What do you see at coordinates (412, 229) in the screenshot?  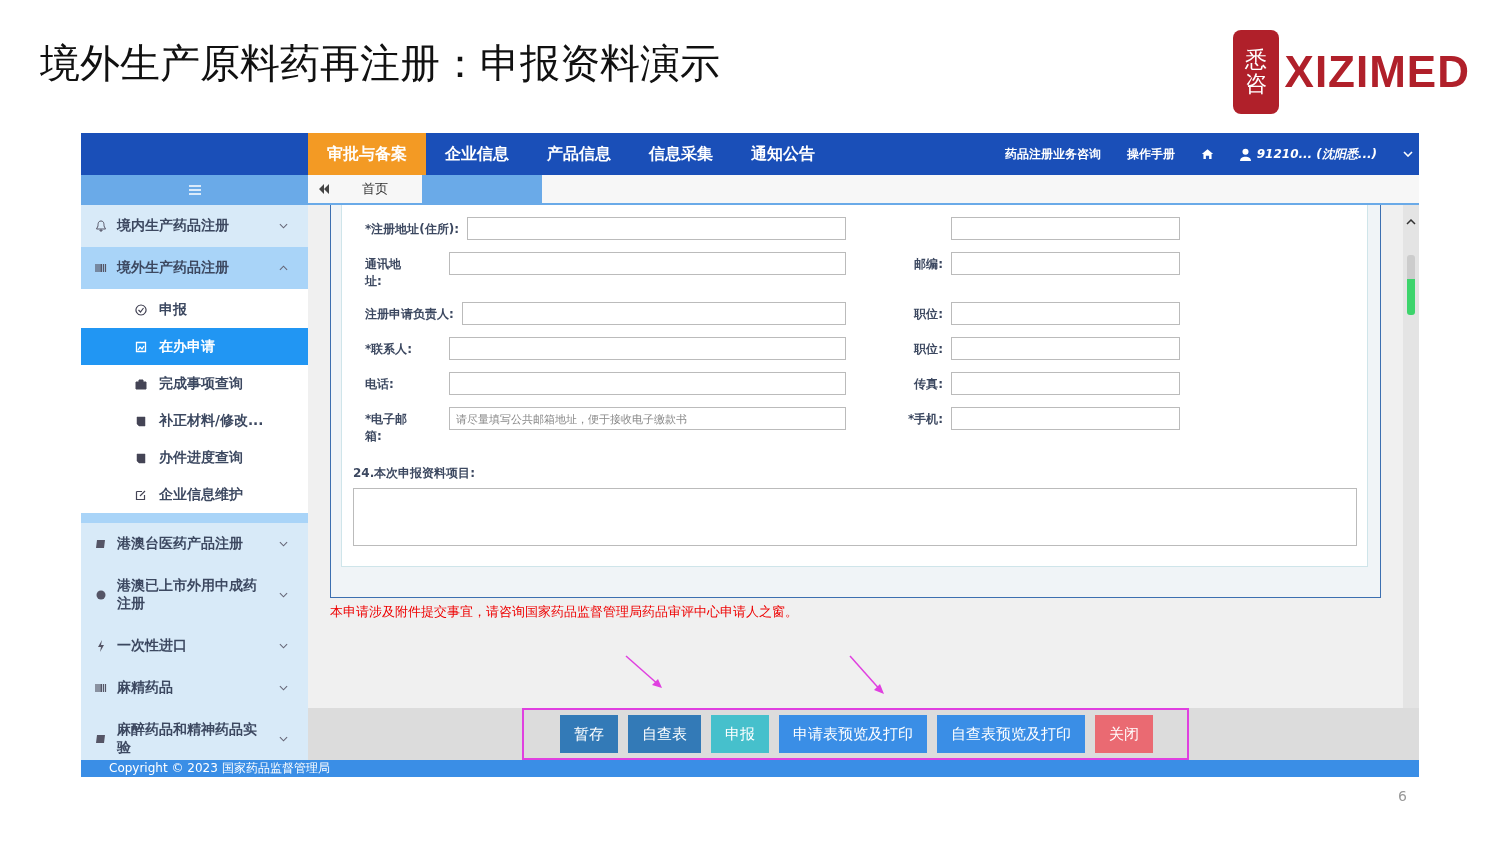 I see `field-label: *注册地址(住所):` at bounding box center [412, 229].